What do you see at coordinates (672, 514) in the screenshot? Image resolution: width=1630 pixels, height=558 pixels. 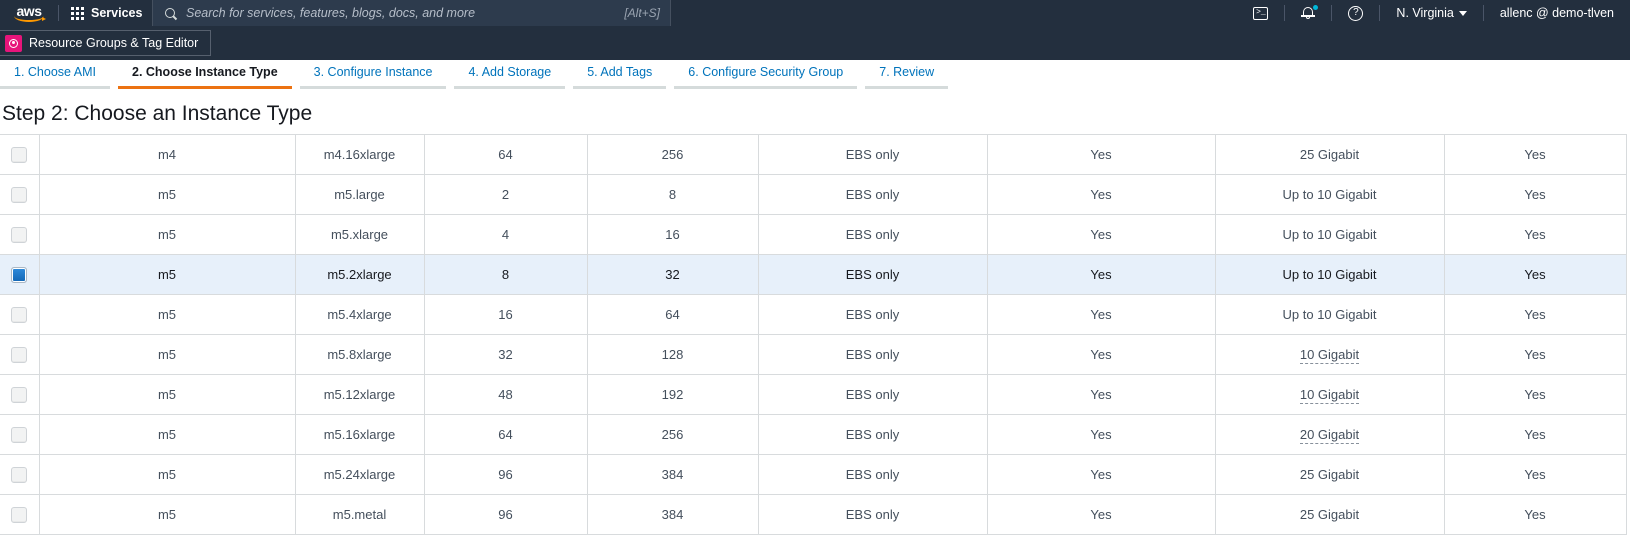 I see `memory-cell: 384` at bounding box center [672, 514].